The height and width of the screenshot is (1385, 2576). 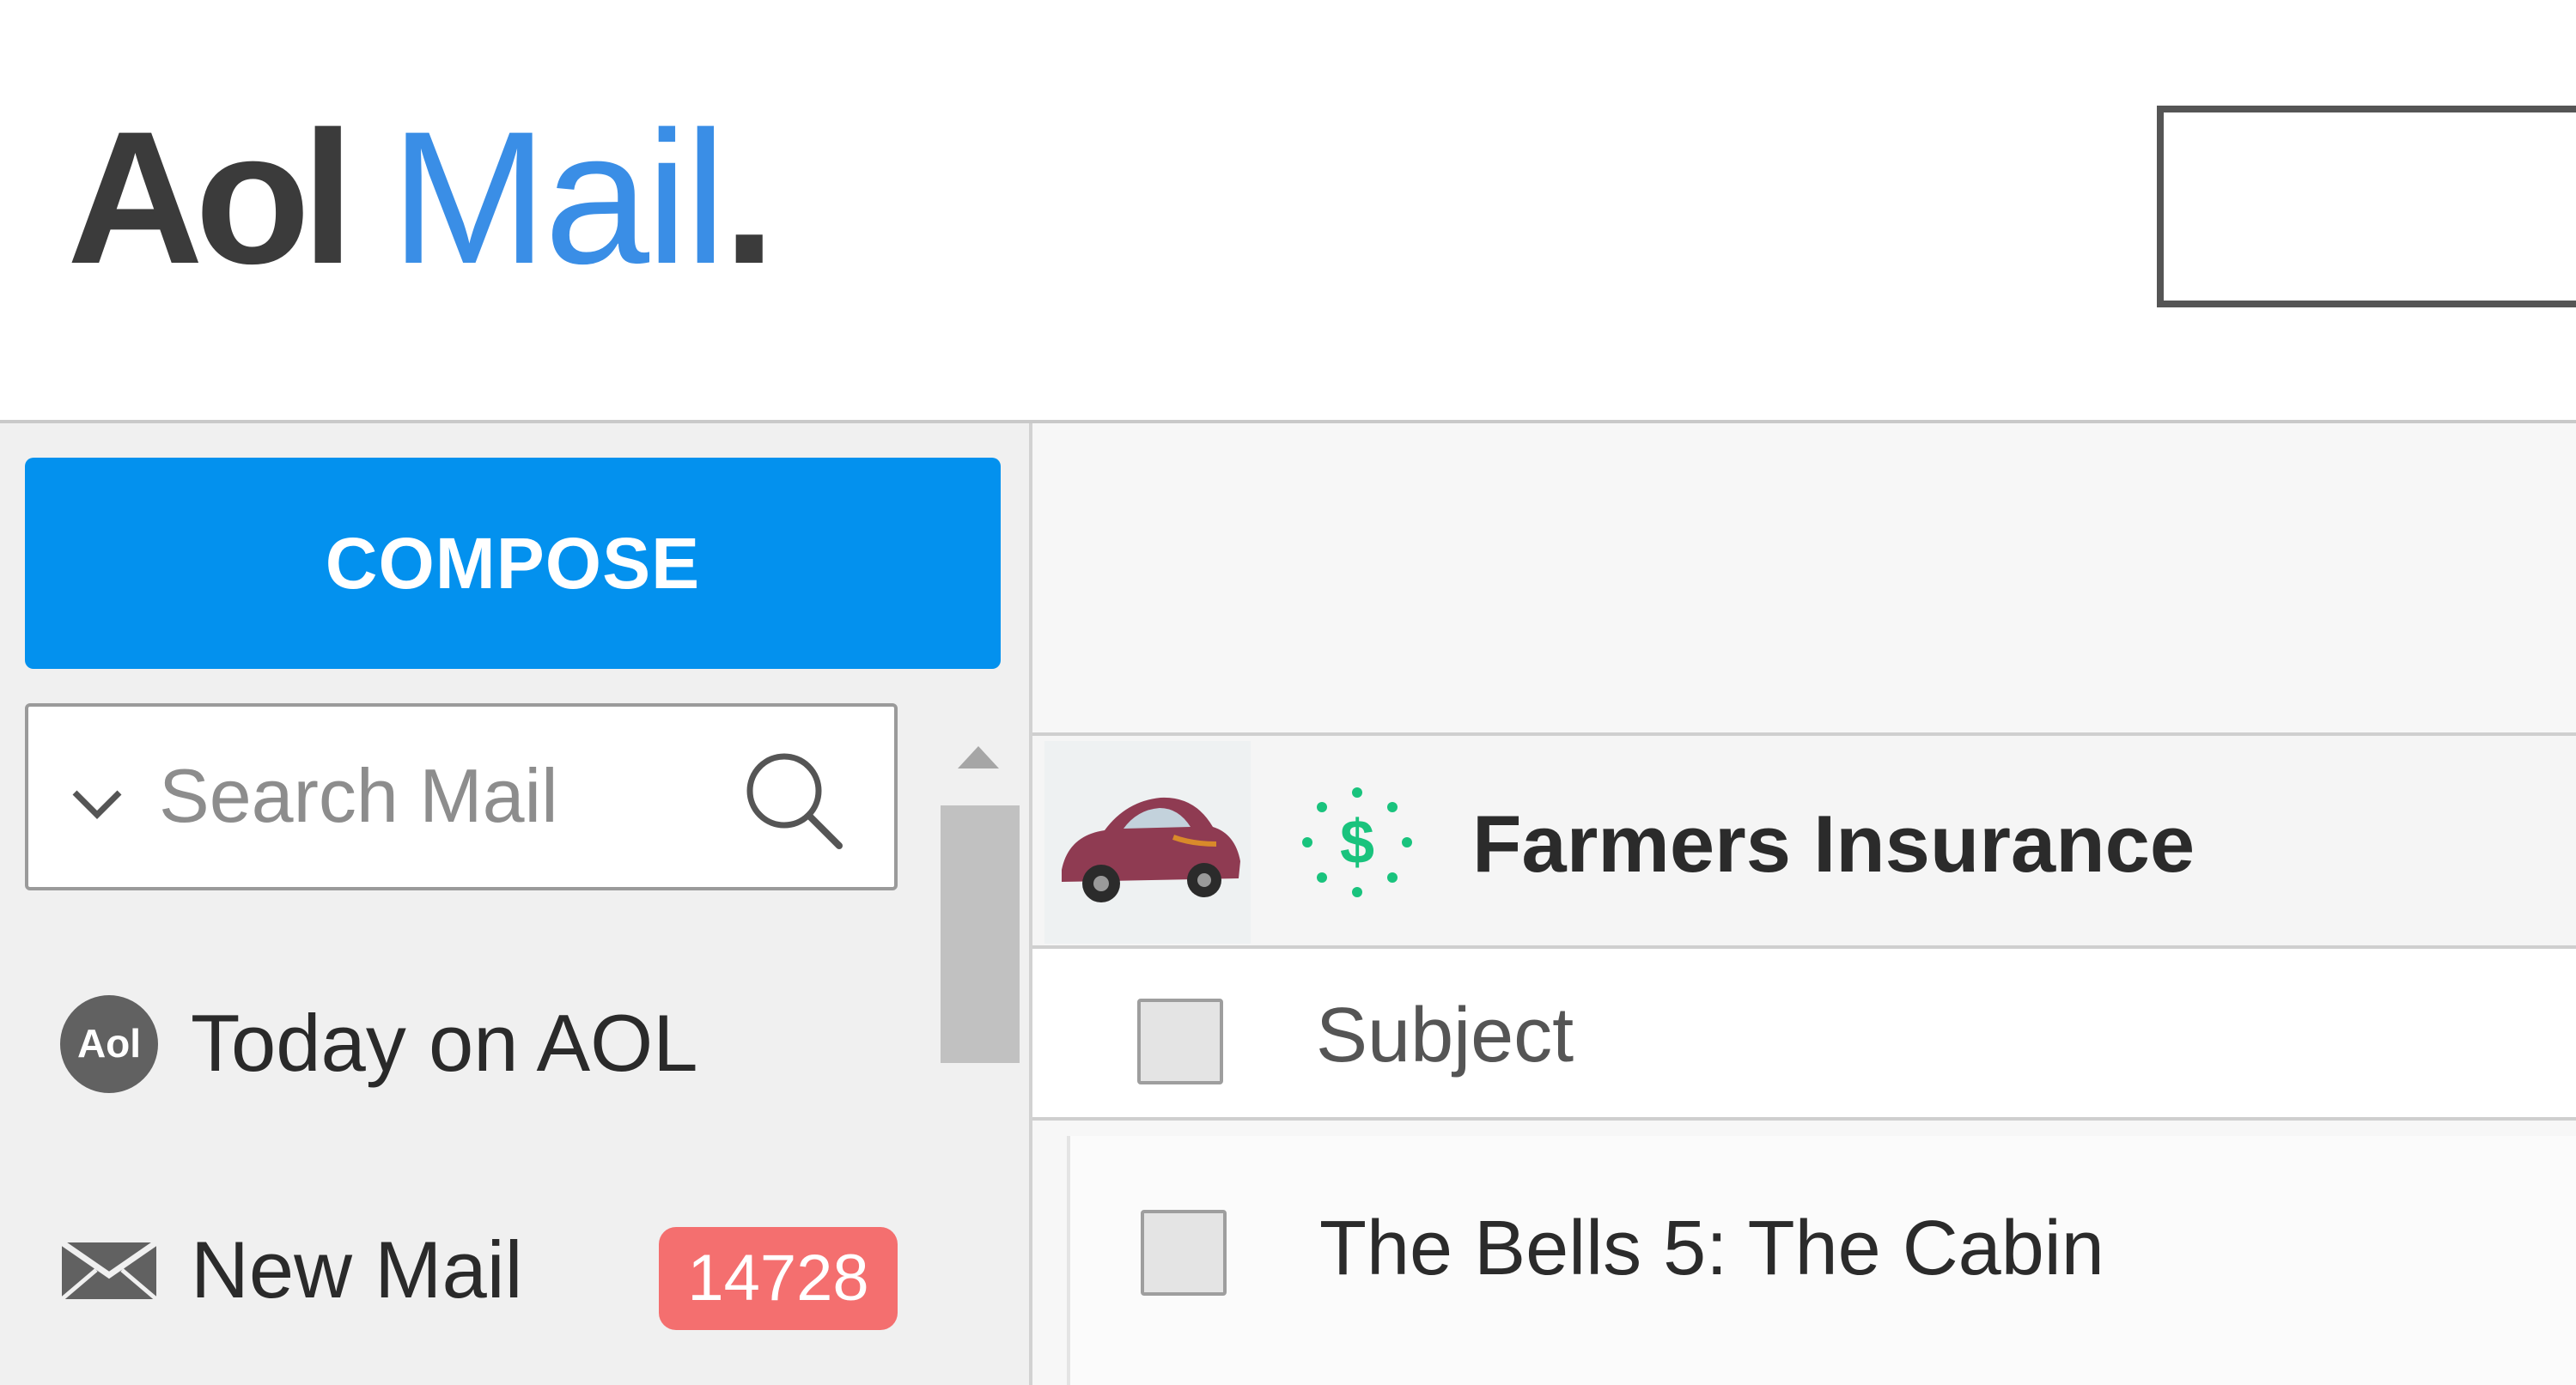 What do you see at coordinates (357, 1269) in the screenshot?
I see `sidebar-item-label: New Mail` at bounding box center [357, 1269].